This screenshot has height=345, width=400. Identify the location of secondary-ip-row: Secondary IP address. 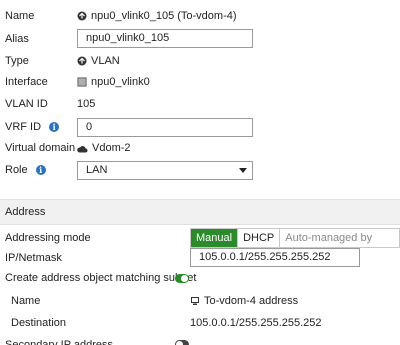
(200, 339).